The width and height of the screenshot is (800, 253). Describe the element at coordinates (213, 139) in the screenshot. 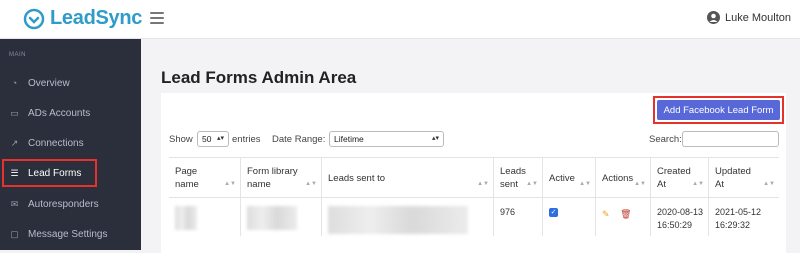

I see `entries-per-page-select: 50 ▴▾` at that location.